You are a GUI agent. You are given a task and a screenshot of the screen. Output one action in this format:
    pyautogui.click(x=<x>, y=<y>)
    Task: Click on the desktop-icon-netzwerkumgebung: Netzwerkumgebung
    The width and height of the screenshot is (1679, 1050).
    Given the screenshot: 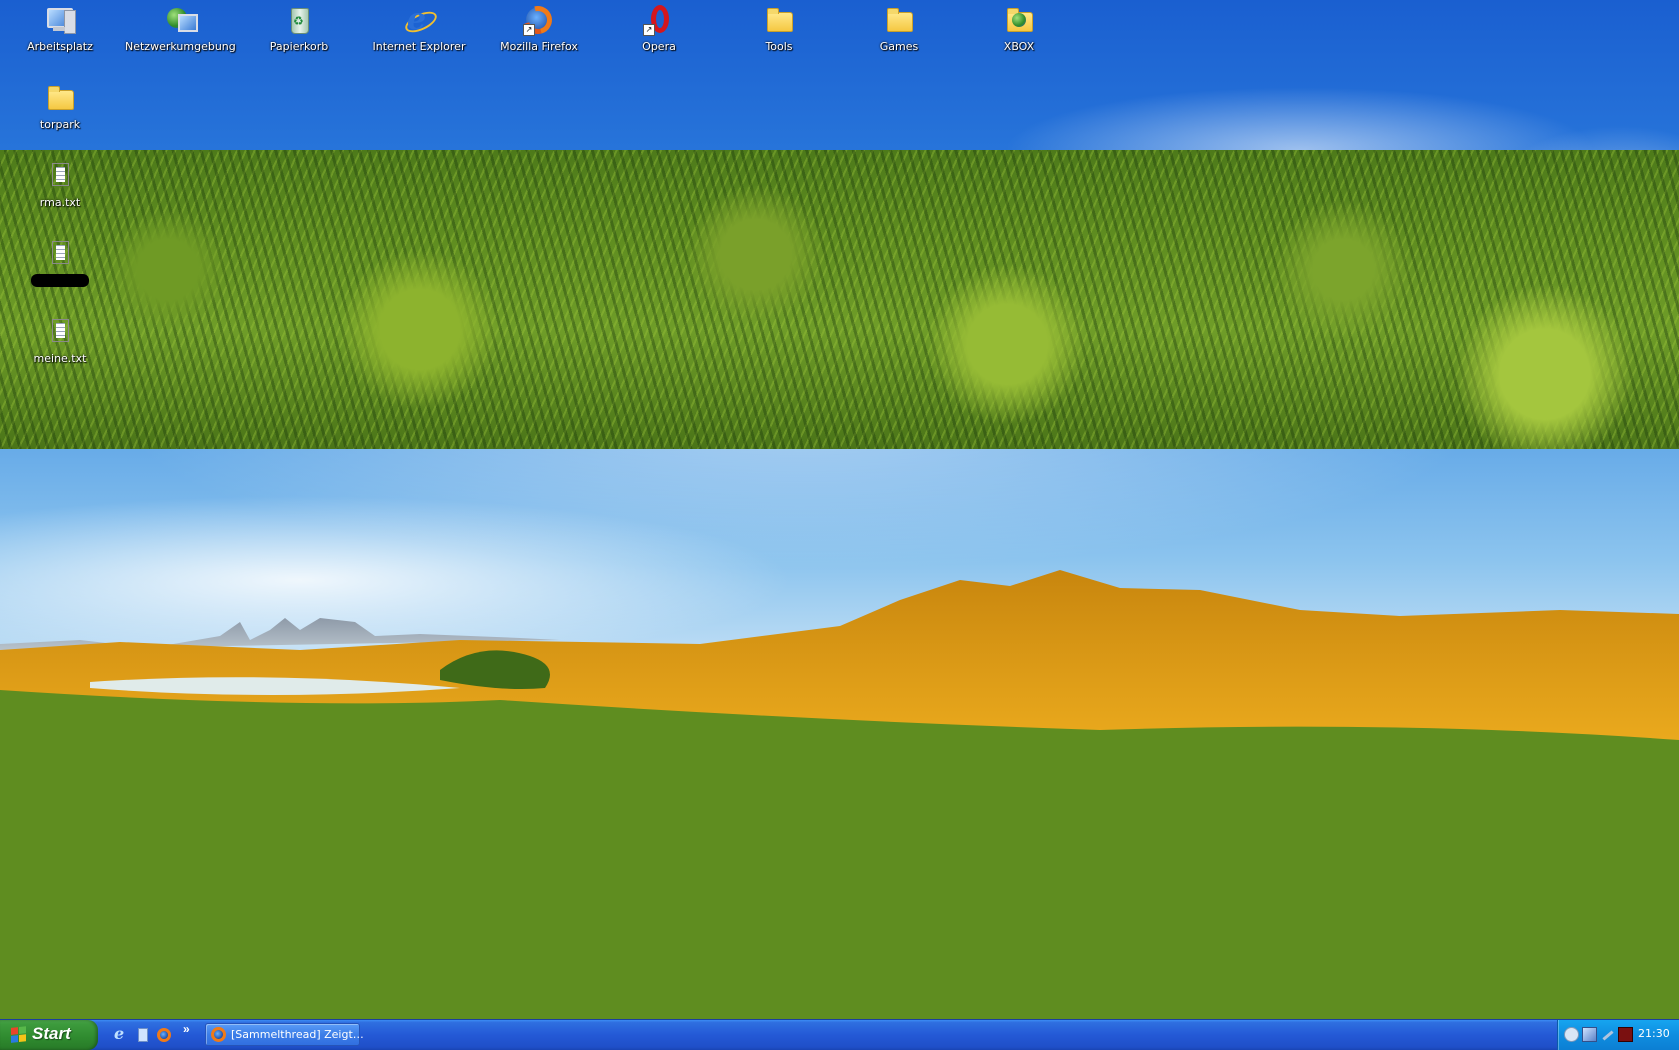 What is the action you would take?
    pyautogui.click(x=180, y=29)
    